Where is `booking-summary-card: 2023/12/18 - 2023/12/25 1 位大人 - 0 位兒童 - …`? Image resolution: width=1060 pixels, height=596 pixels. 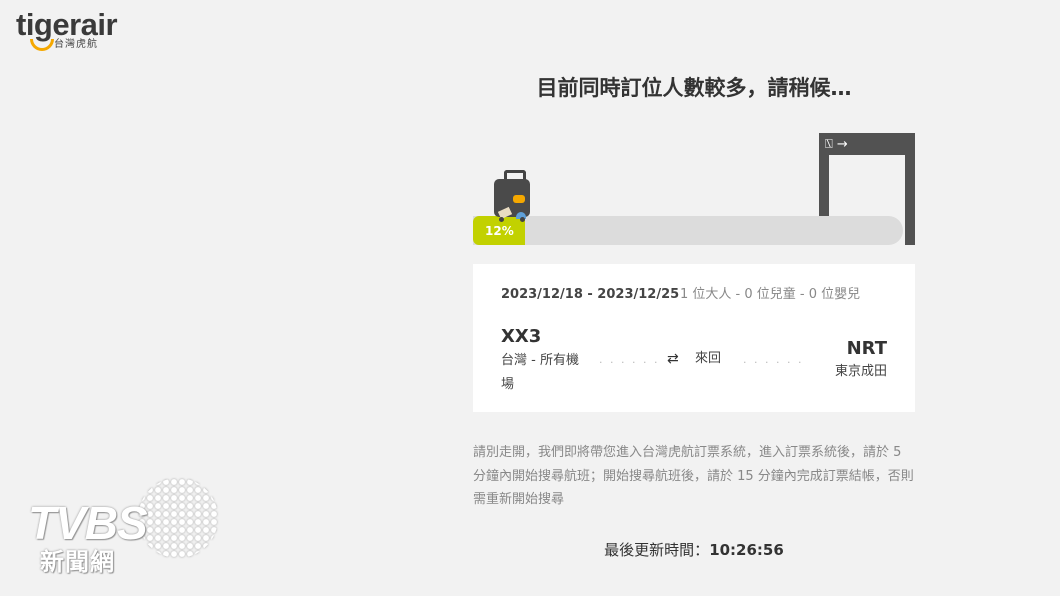
booking-summary-card: 2023/12/18 - 2023/12/25 1 位大人 - 0 位兒童 - … is located at coordinates (694, 338).